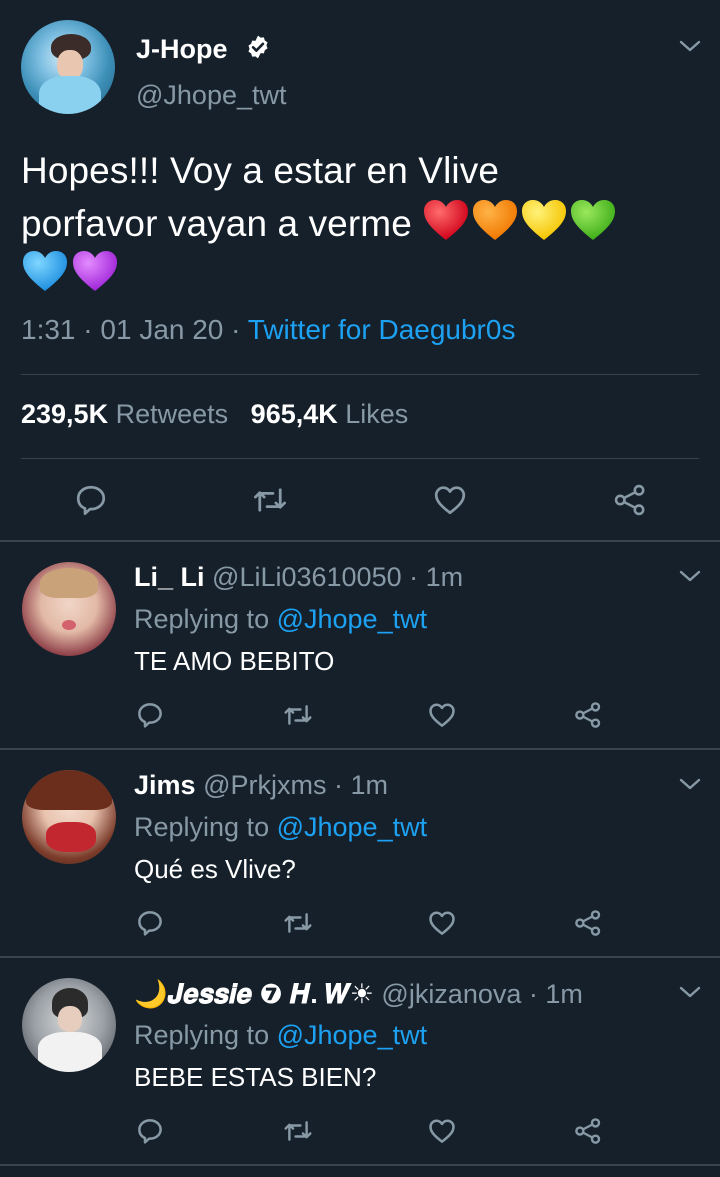  What do you see at coordinates (64, 414) in the screenshot?
I see `retweets-count: 239,5K` at bounding box center [64, 414].